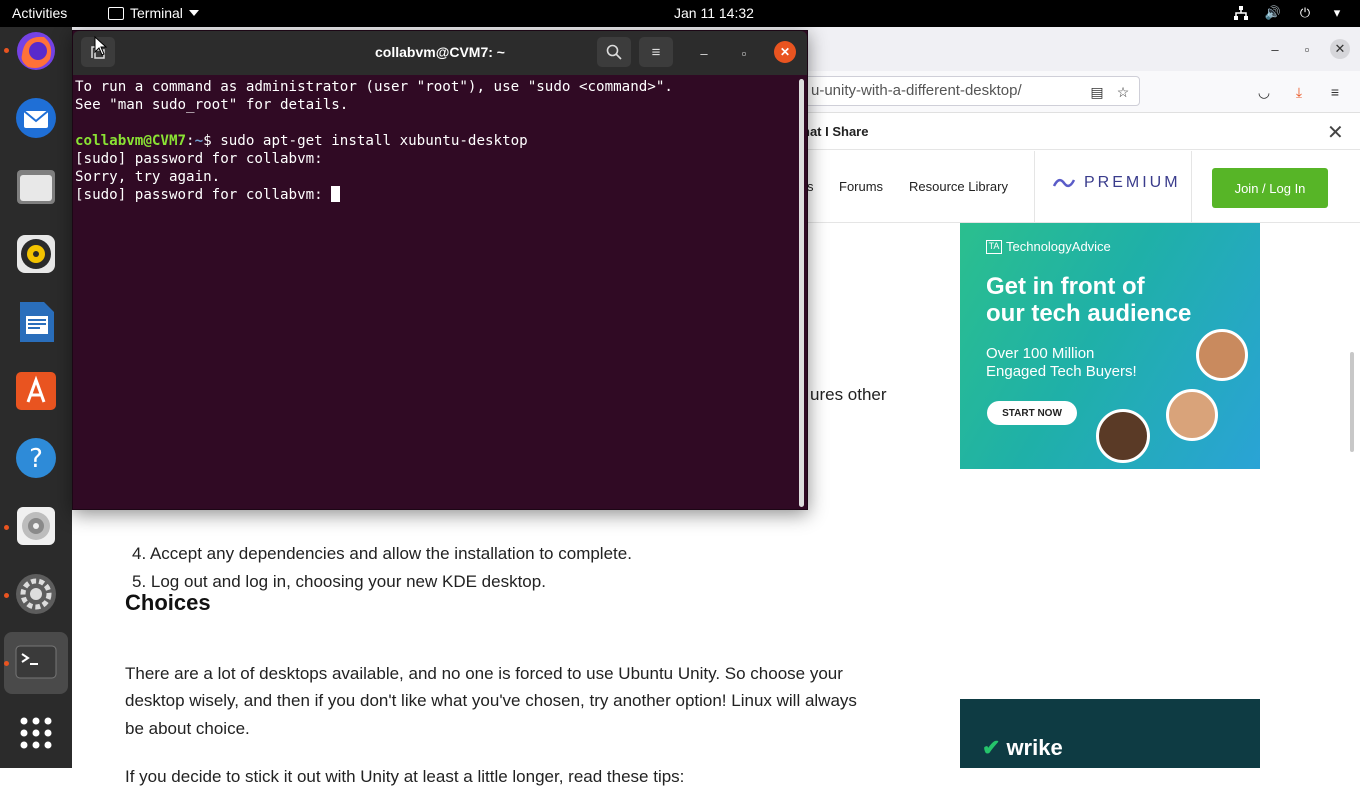  What do you see at coordinates (1058, 246) in the screenshot?
I see `ad-brand-label: TechnologyAdvice` at bounding box center [1058, 246].